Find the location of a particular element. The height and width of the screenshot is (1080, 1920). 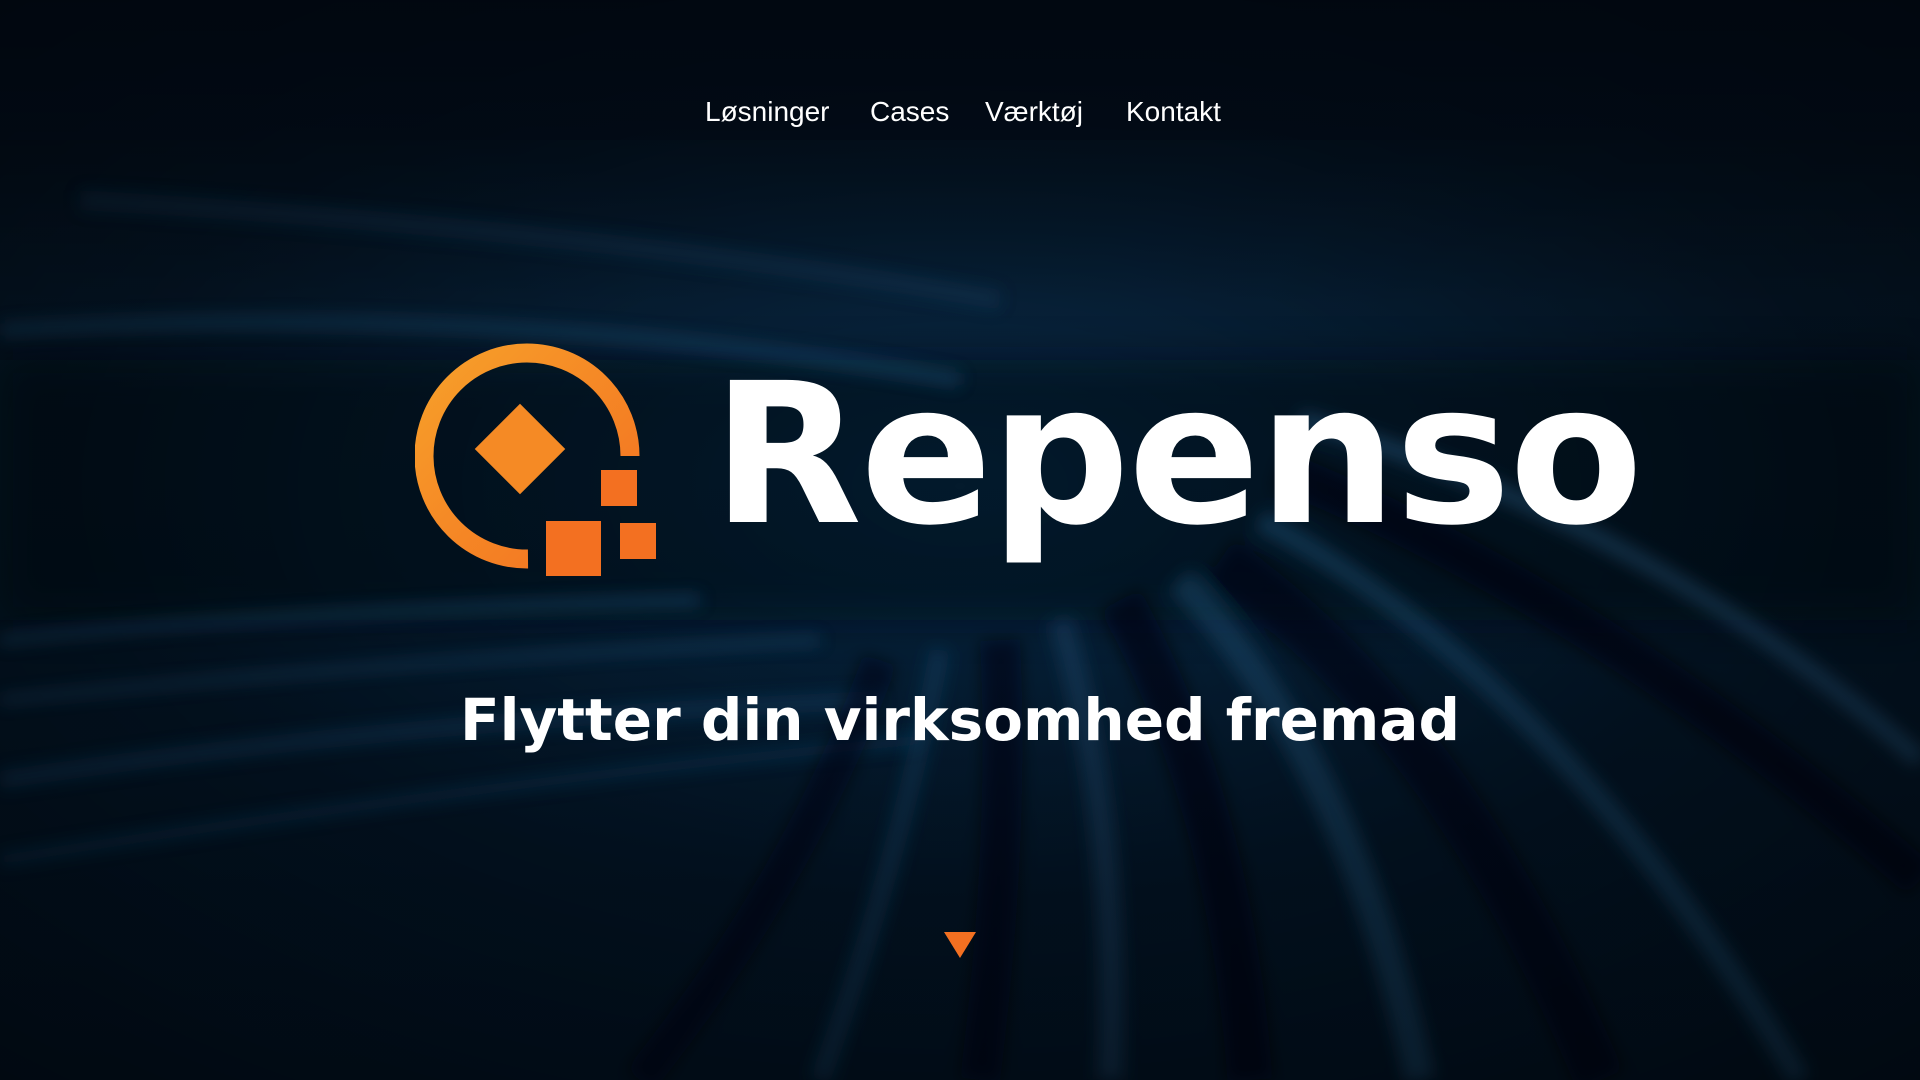

nav-item-vaerktoj: Værktøj is located at coordinates (1034, 112).